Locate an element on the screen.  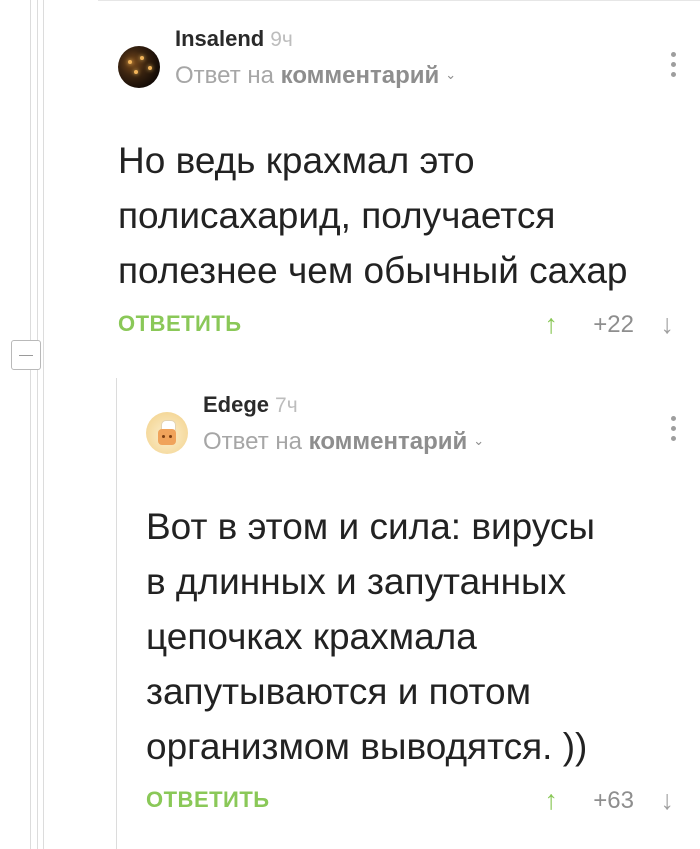
divider is located at coordinates (399, 0).